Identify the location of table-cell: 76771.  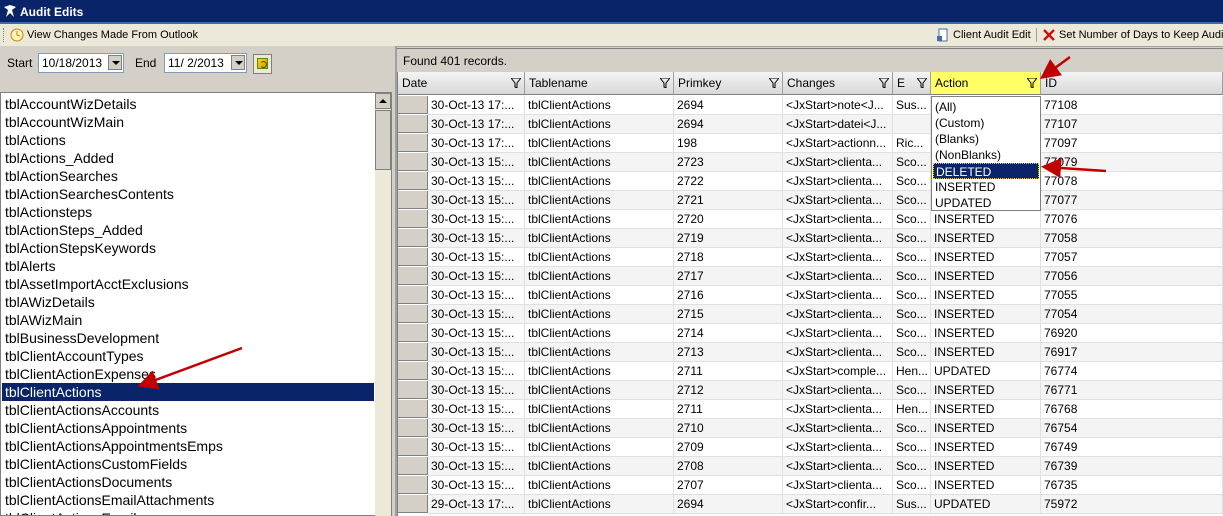
(1132, 390).